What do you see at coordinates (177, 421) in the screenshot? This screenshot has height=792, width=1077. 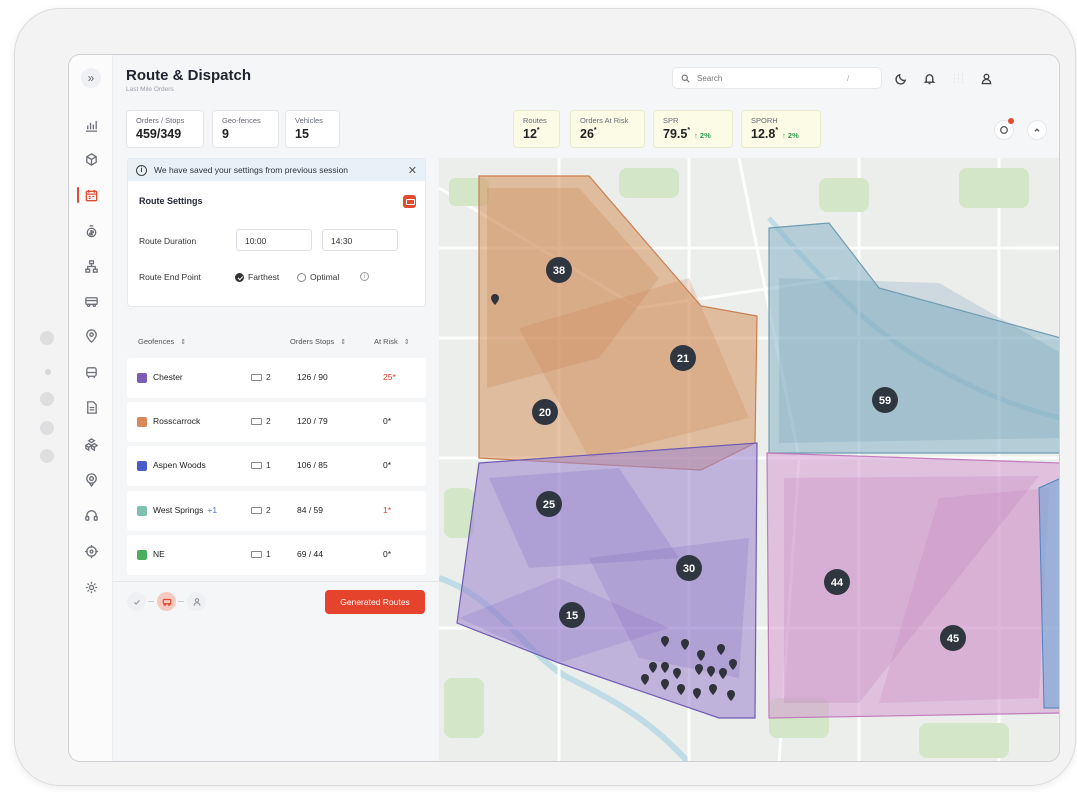 I see `geofence-name: Rosscarrock` at bounding box center [177, 421].